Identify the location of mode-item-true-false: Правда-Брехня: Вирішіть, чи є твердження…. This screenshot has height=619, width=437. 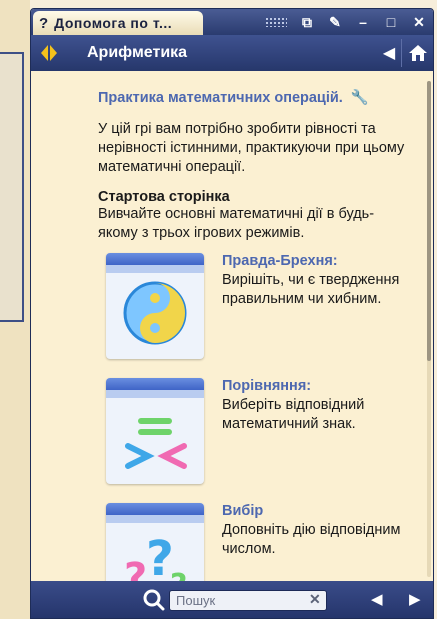
(261, 308).